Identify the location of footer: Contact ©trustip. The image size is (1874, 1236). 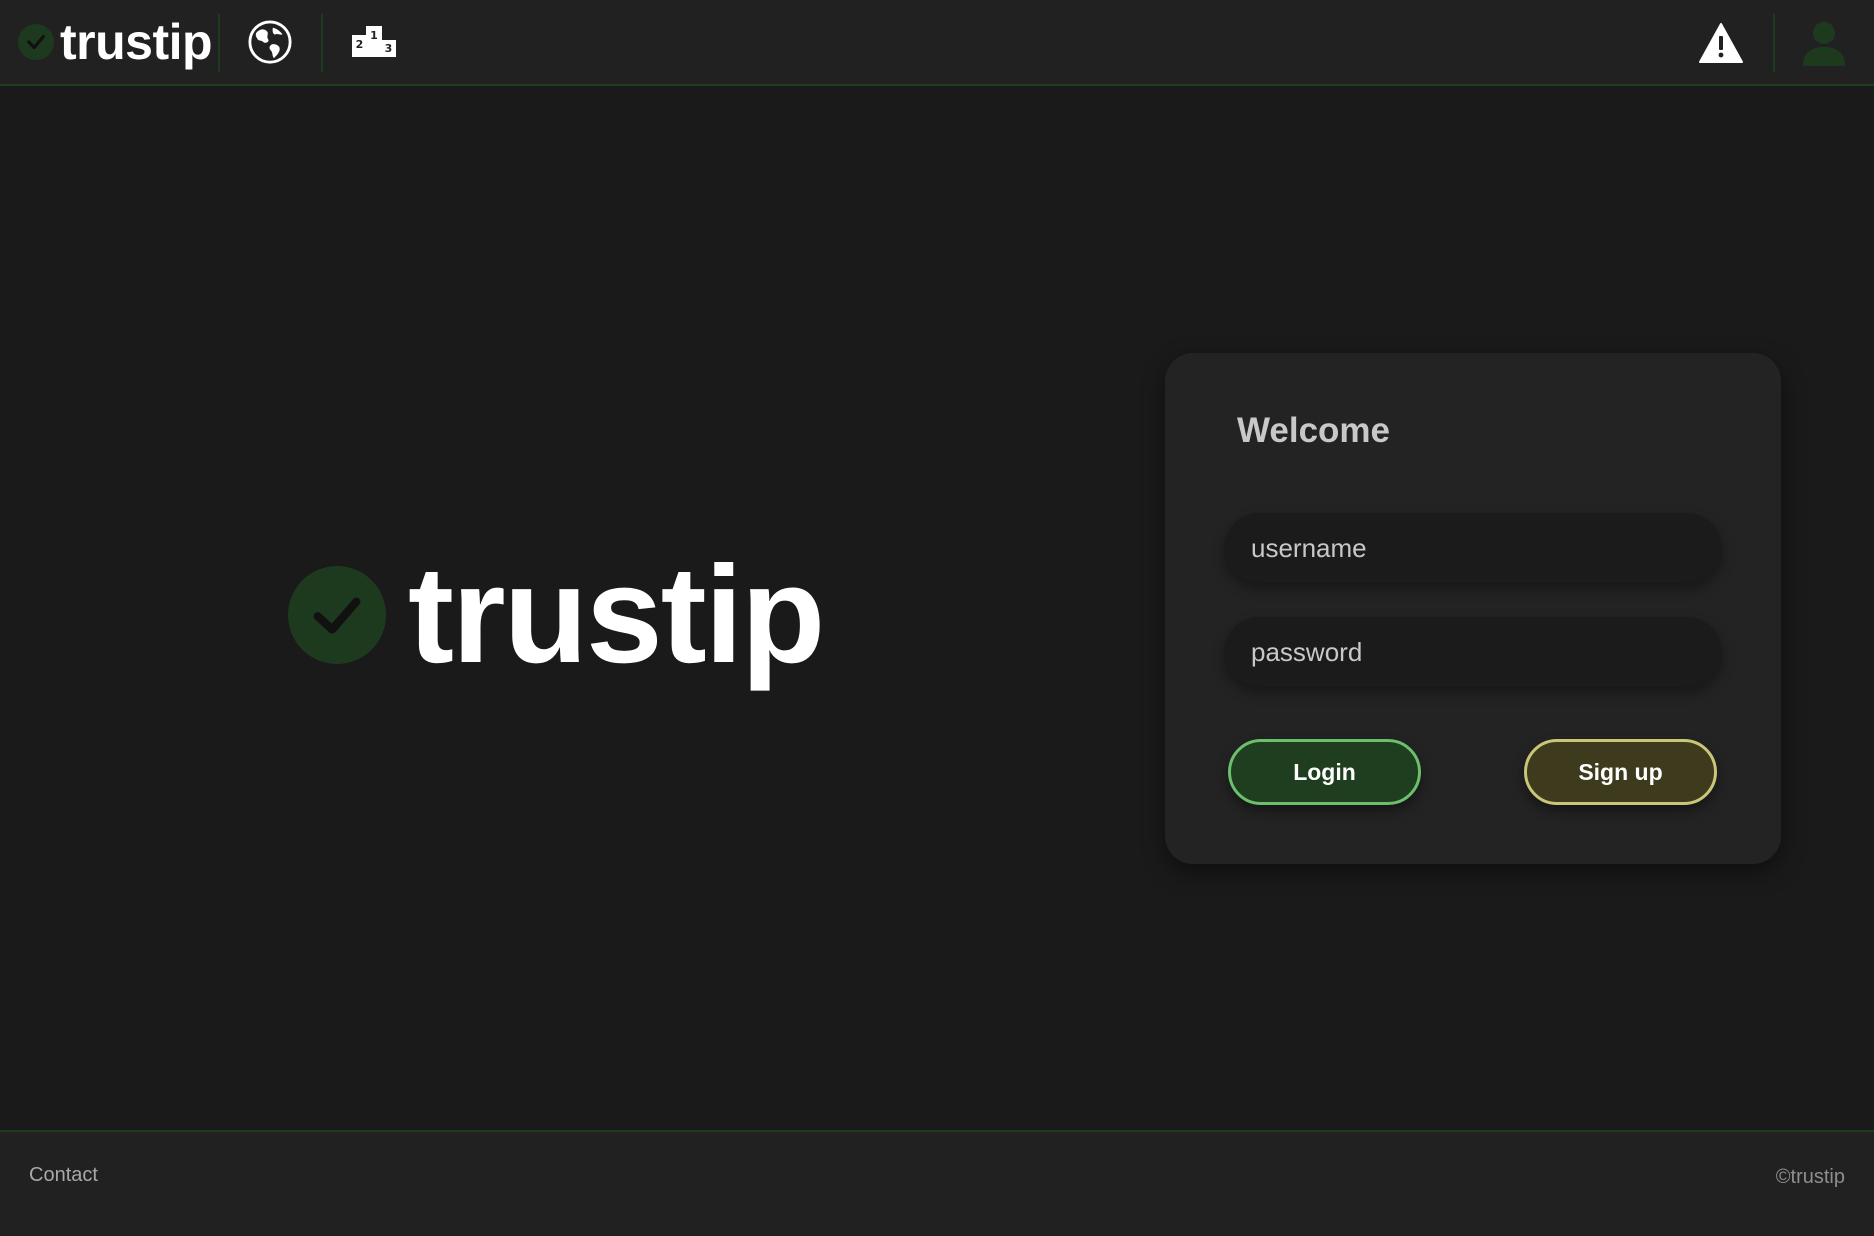
(937, 1183).